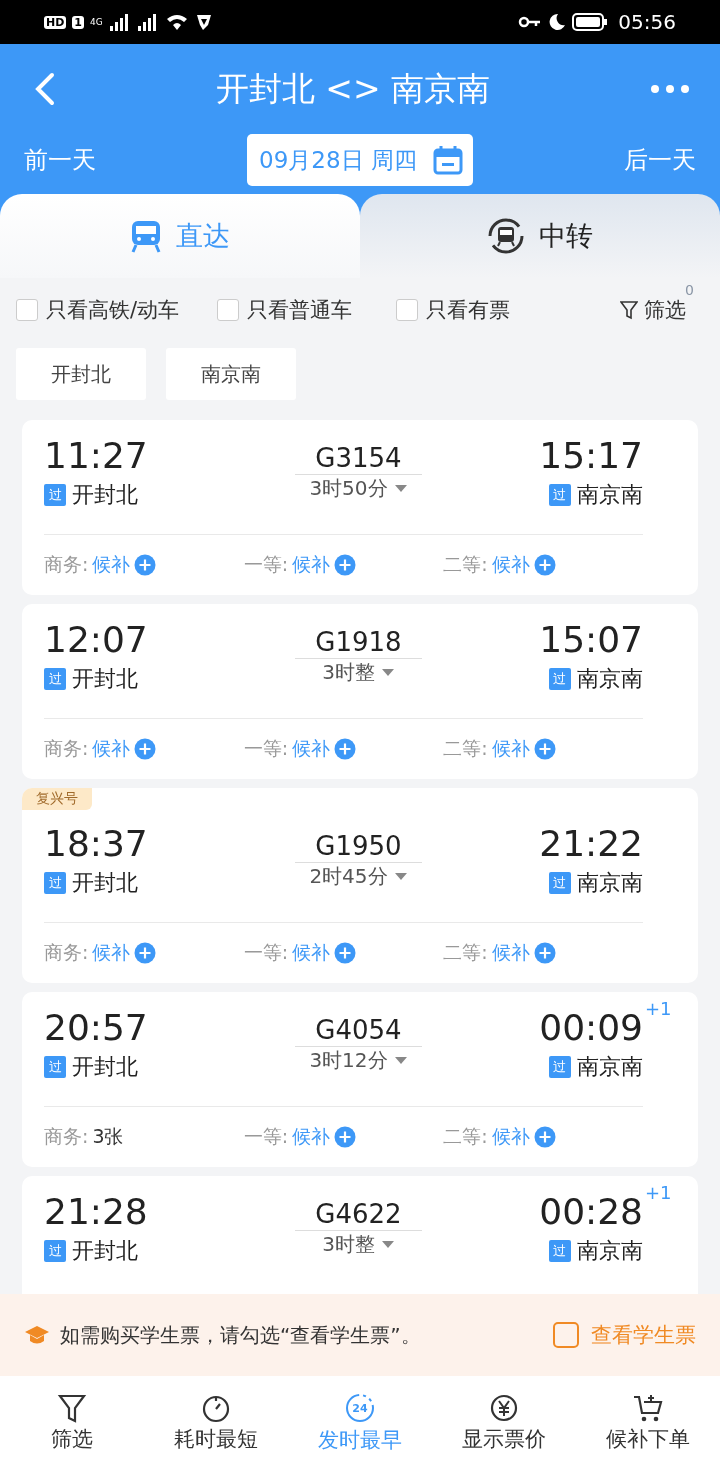 This screenshot has height=1469, width=720. What do you see at coordinates (108, 1136) in the screenshot?
I see `seat-availability: 3张` at bounding box center [108, 1136].